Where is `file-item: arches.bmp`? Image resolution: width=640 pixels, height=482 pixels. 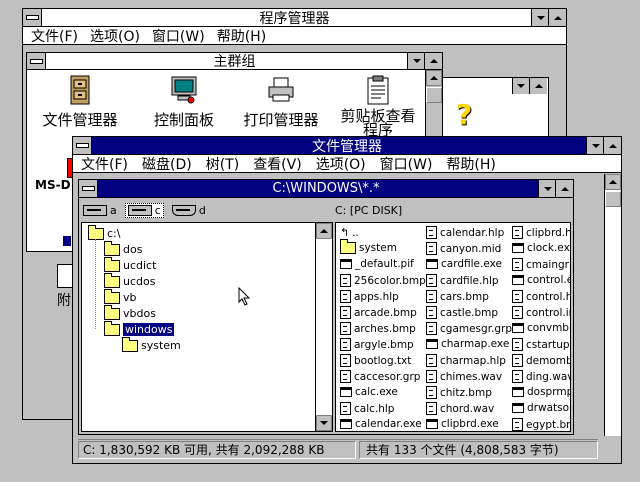
file-item: arches.bmp is located at coordinates (378, 328).